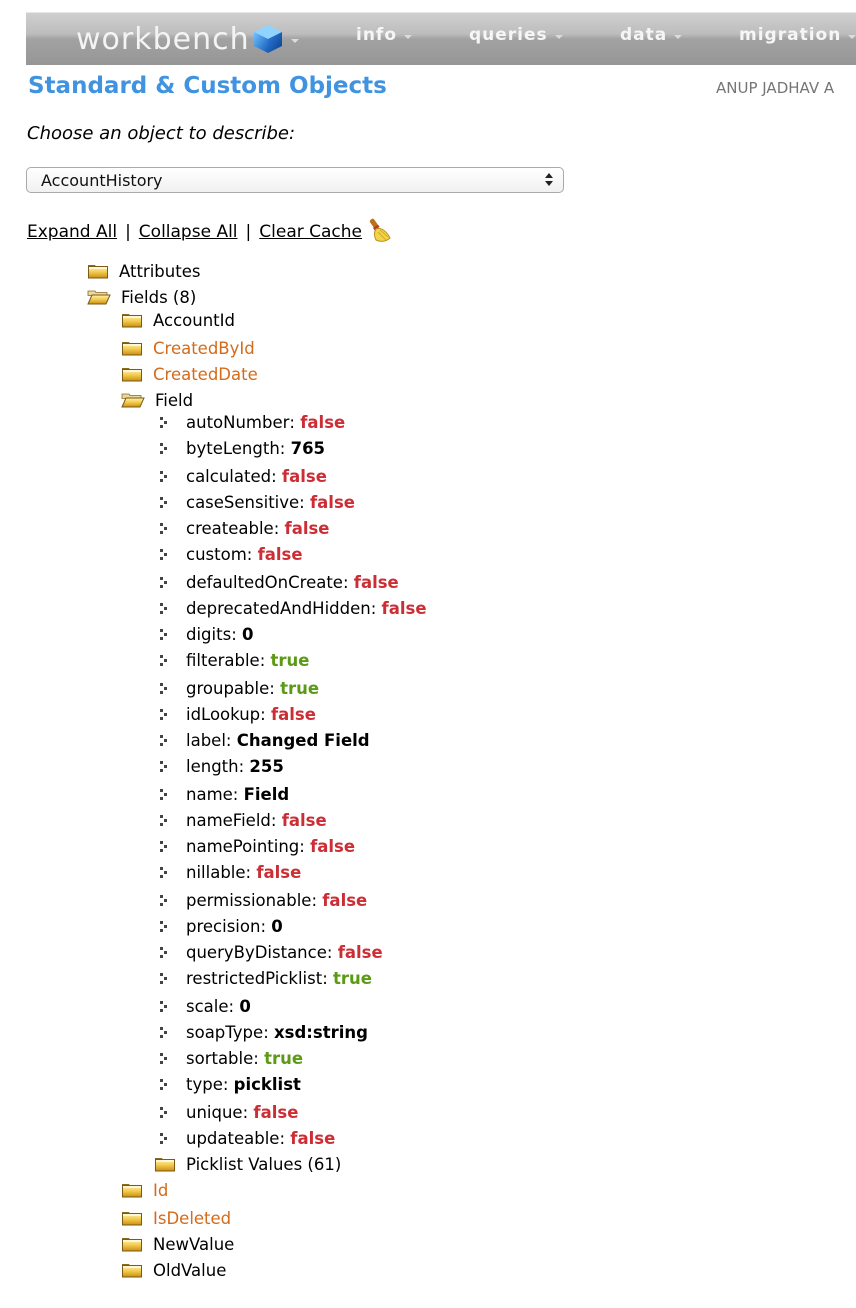 This screenshot has height=1308, width=856. Describe the element at coordinates (189, 374) in the screenshot. I see `tree-node-field: CreatedDate` at that location.